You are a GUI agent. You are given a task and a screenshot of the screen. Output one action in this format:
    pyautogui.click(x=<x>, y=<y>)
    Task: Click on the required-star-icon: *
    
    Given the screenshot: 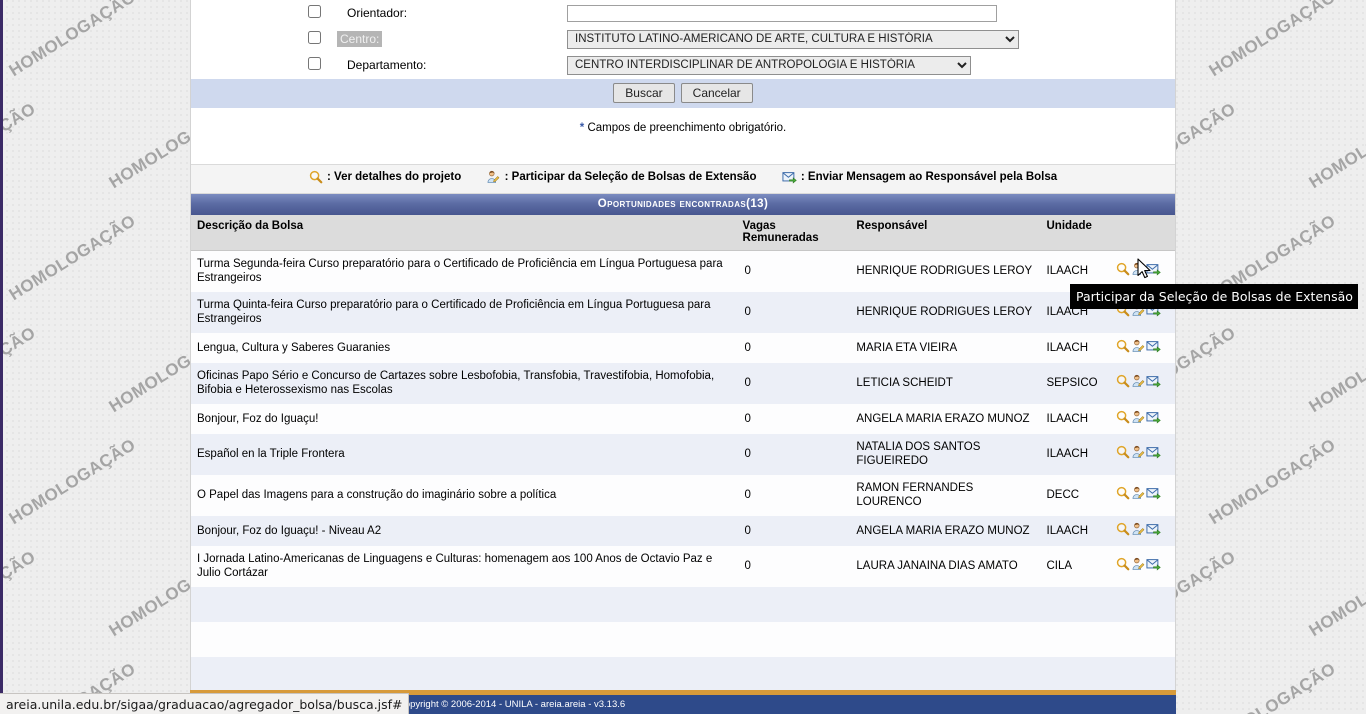 What is the action you would take?
    pyautogui.click(x=582, y=128)
    